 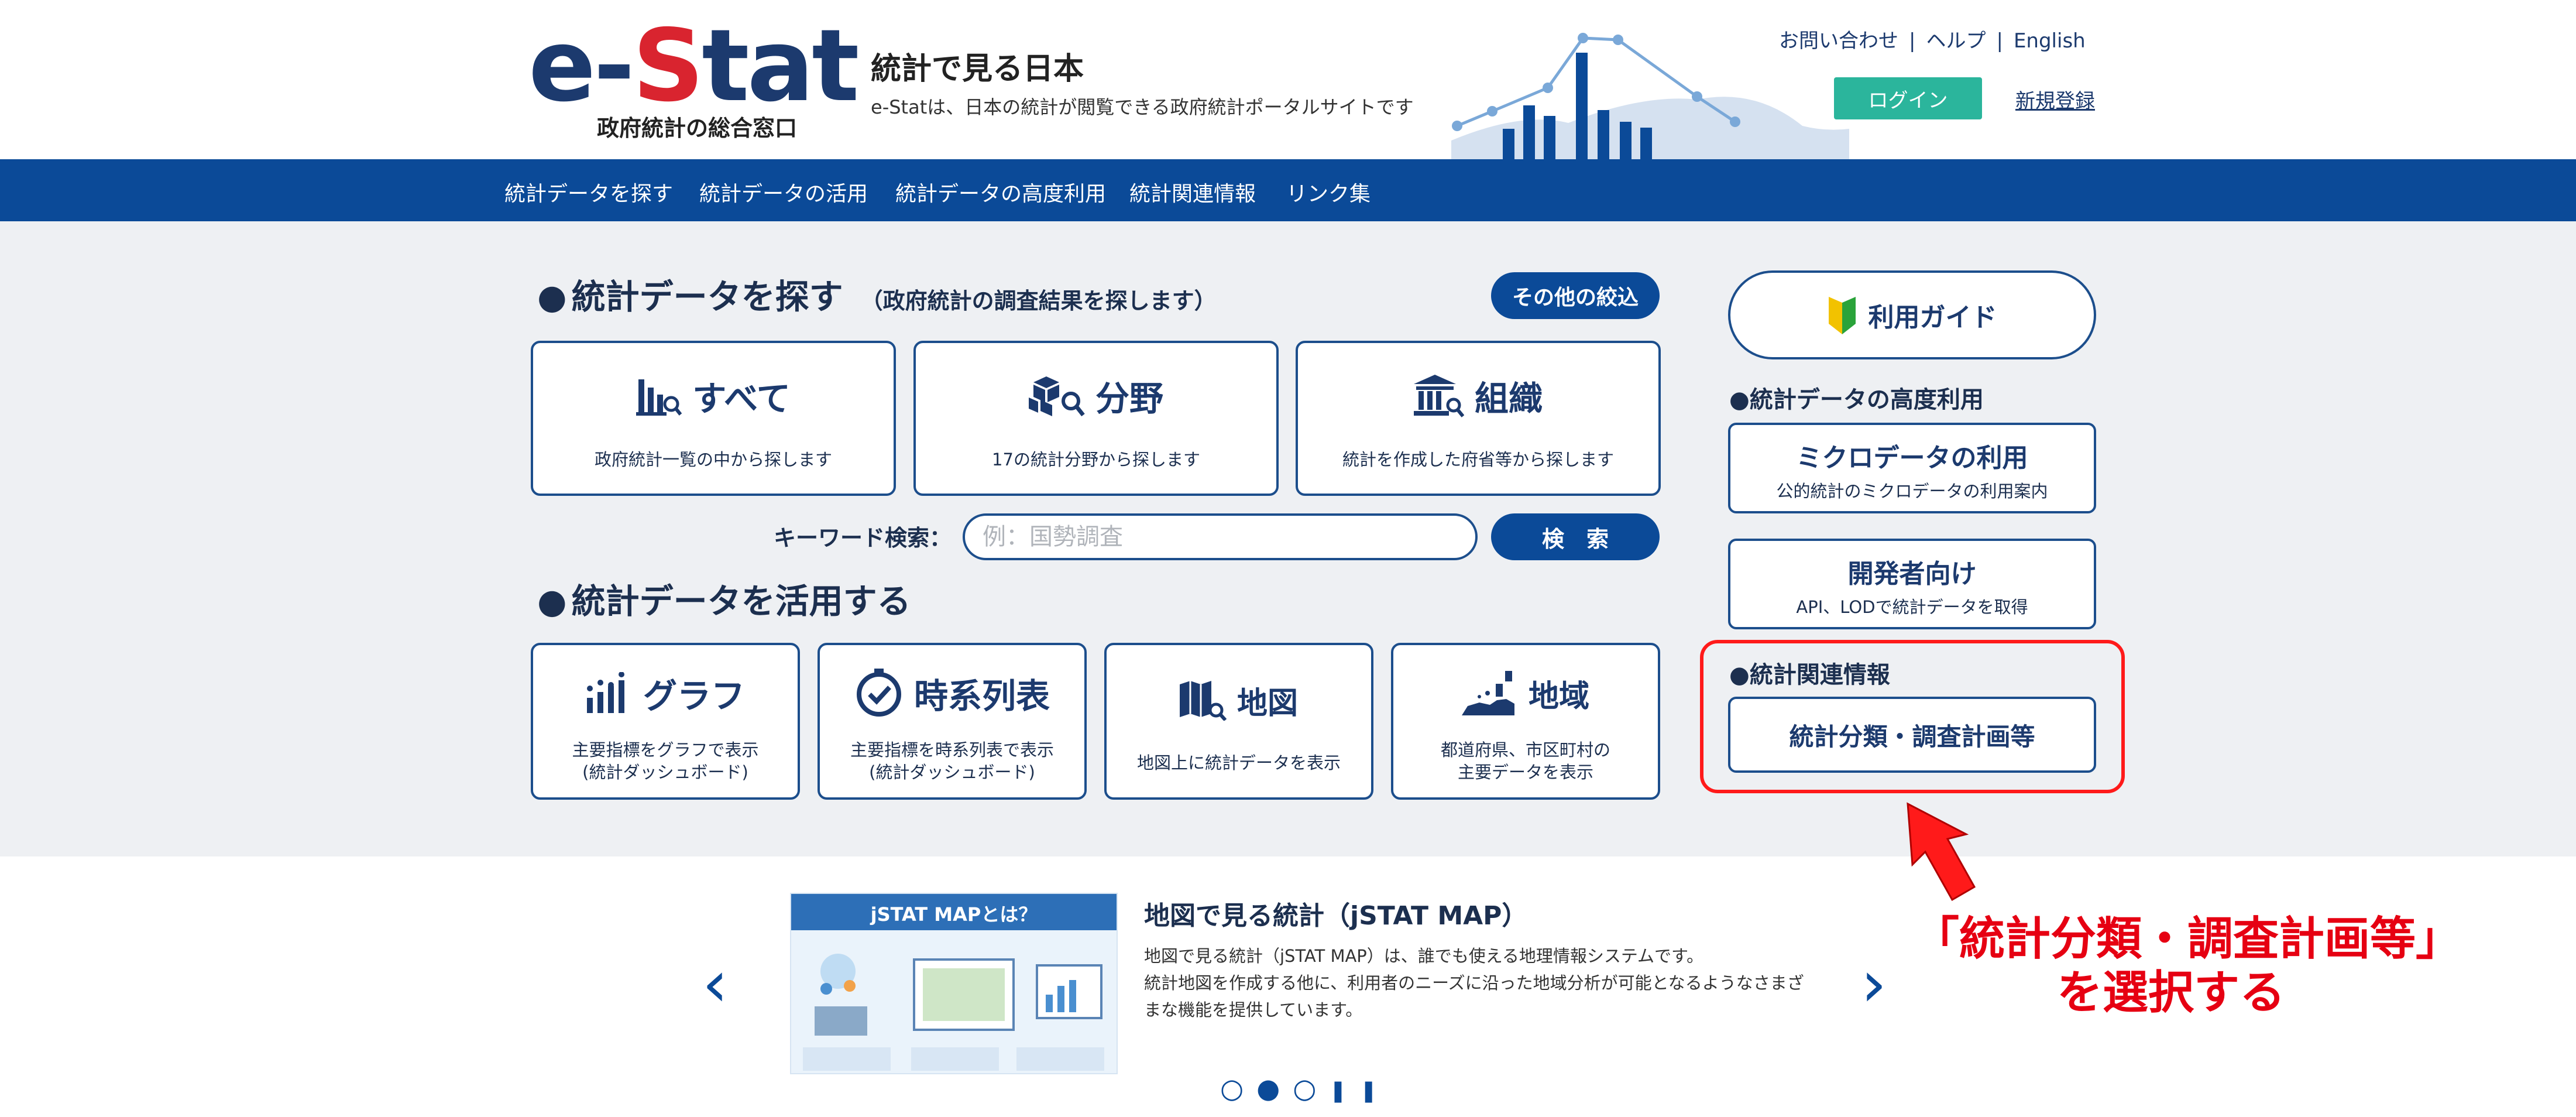 I want to click on logo-s: S, so click(x=668, y=66).